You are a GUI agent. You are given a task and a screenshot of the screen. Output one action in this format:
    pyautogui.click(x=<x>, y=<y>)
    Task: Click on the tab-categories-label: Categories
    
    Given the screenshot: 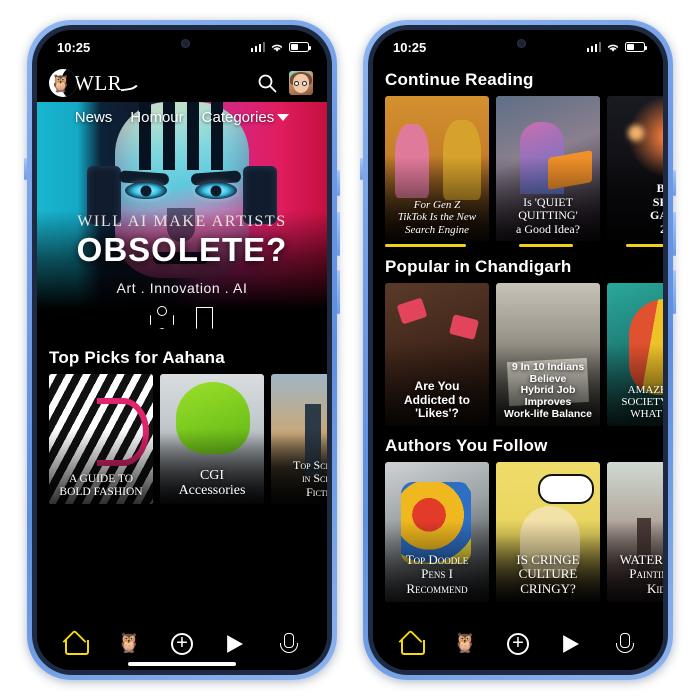 What is the action you would take?
    pyautogui.click(x=238, y=117)
    